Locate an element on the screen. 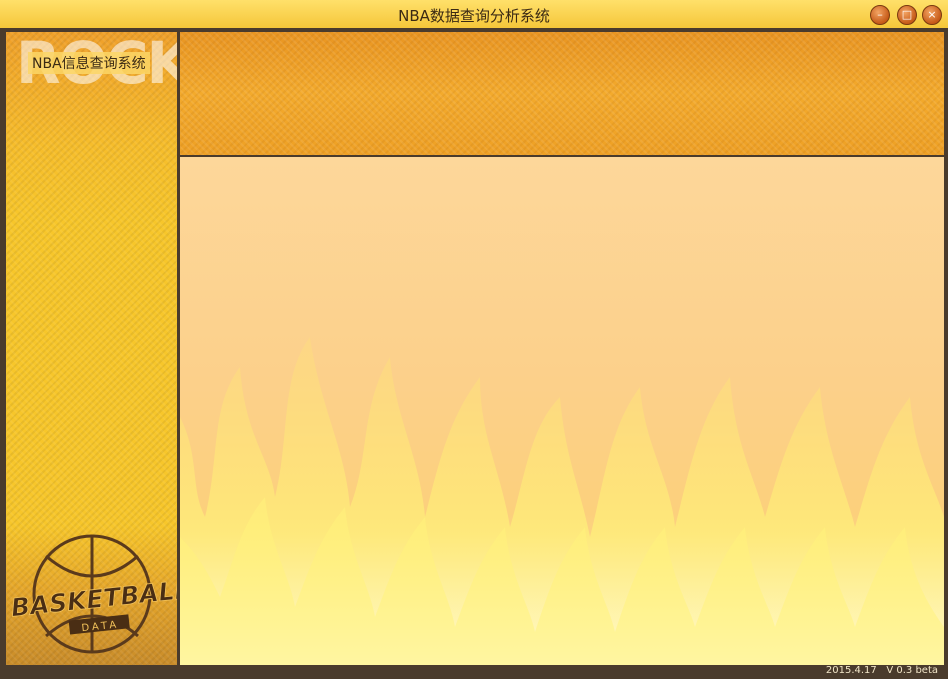 The width and height of the screenshot is (948, 679). status-bar: 2015.4.17 V 0.3 beta is located at coordinates (474, 672).